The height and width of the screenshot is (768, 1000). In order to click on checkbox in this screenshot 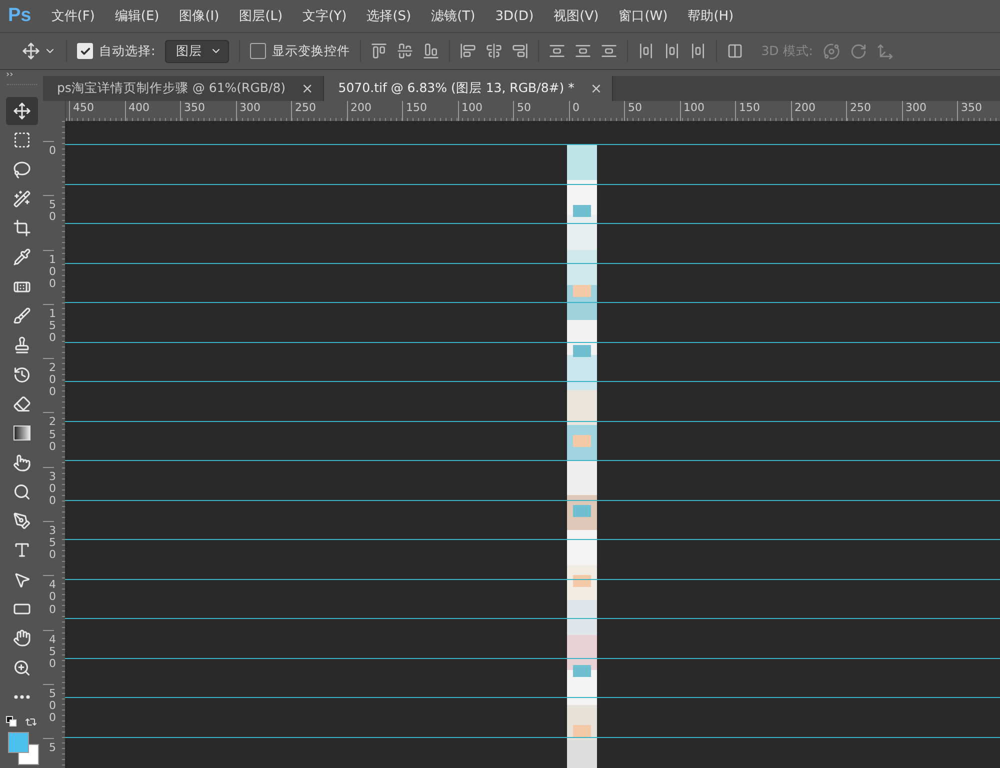, I will do `click(258, 51)`.